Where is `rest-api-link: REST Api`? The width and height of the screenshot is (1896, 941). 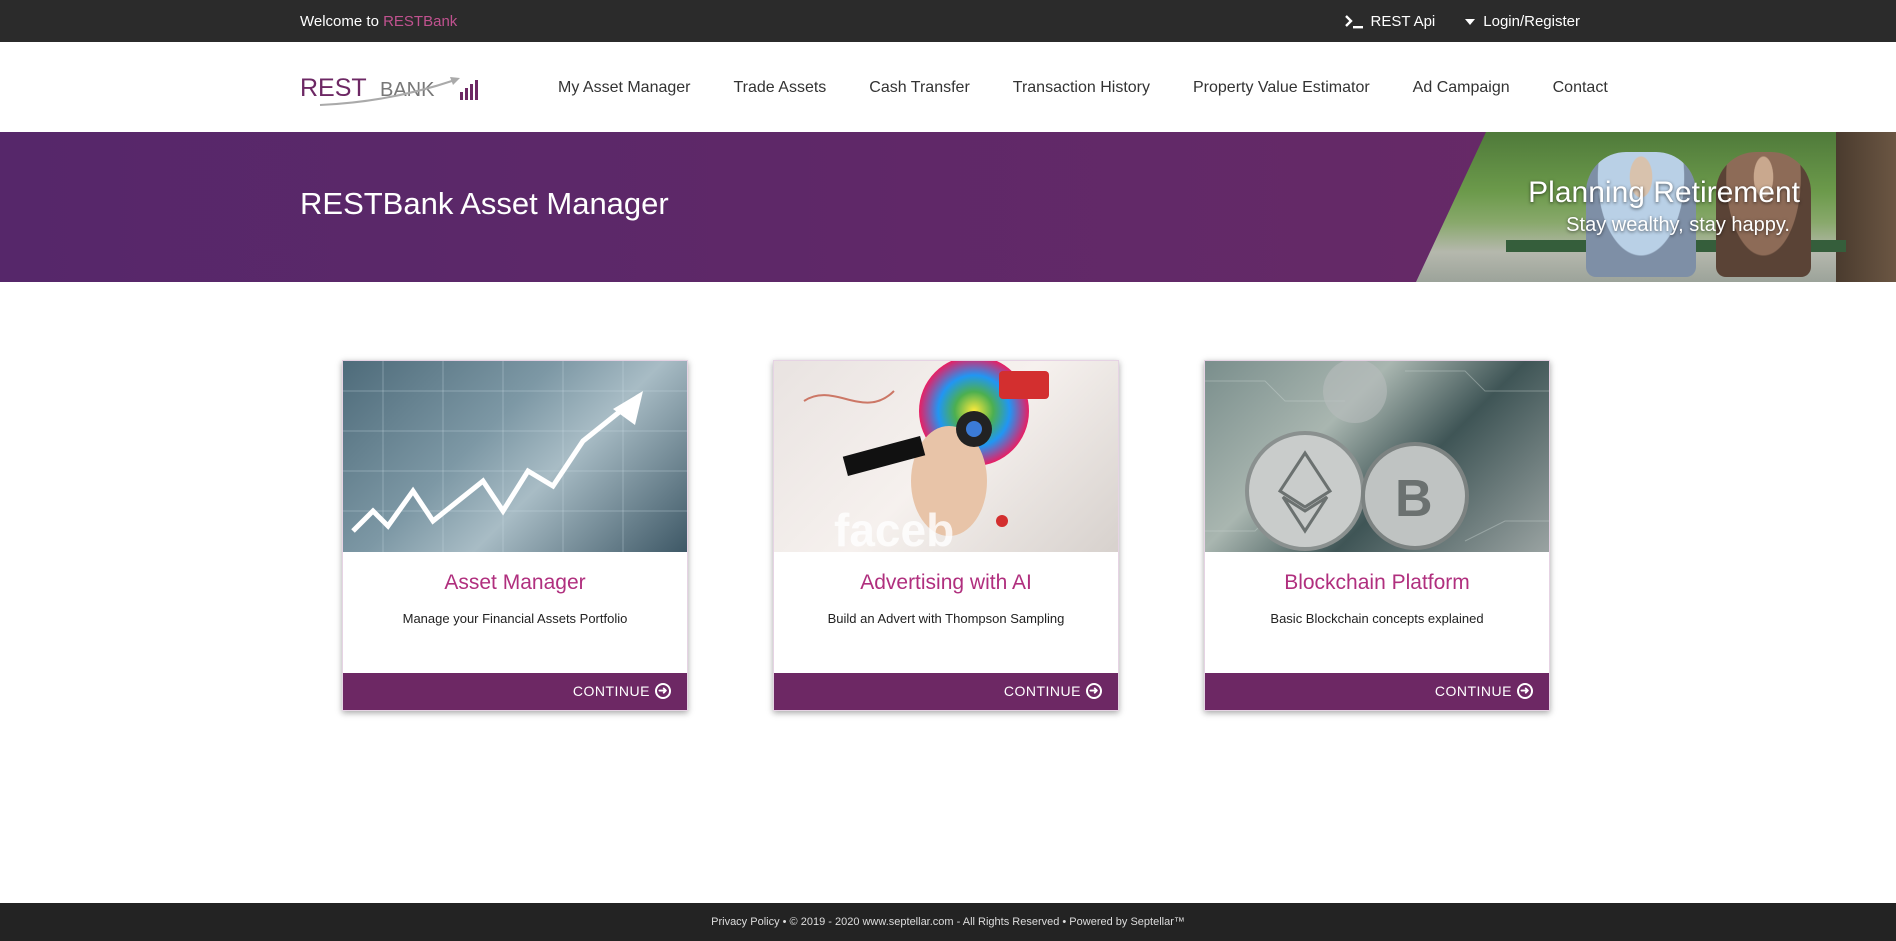 rest-api-link: REST Api is located at coordinates (1390, 21).